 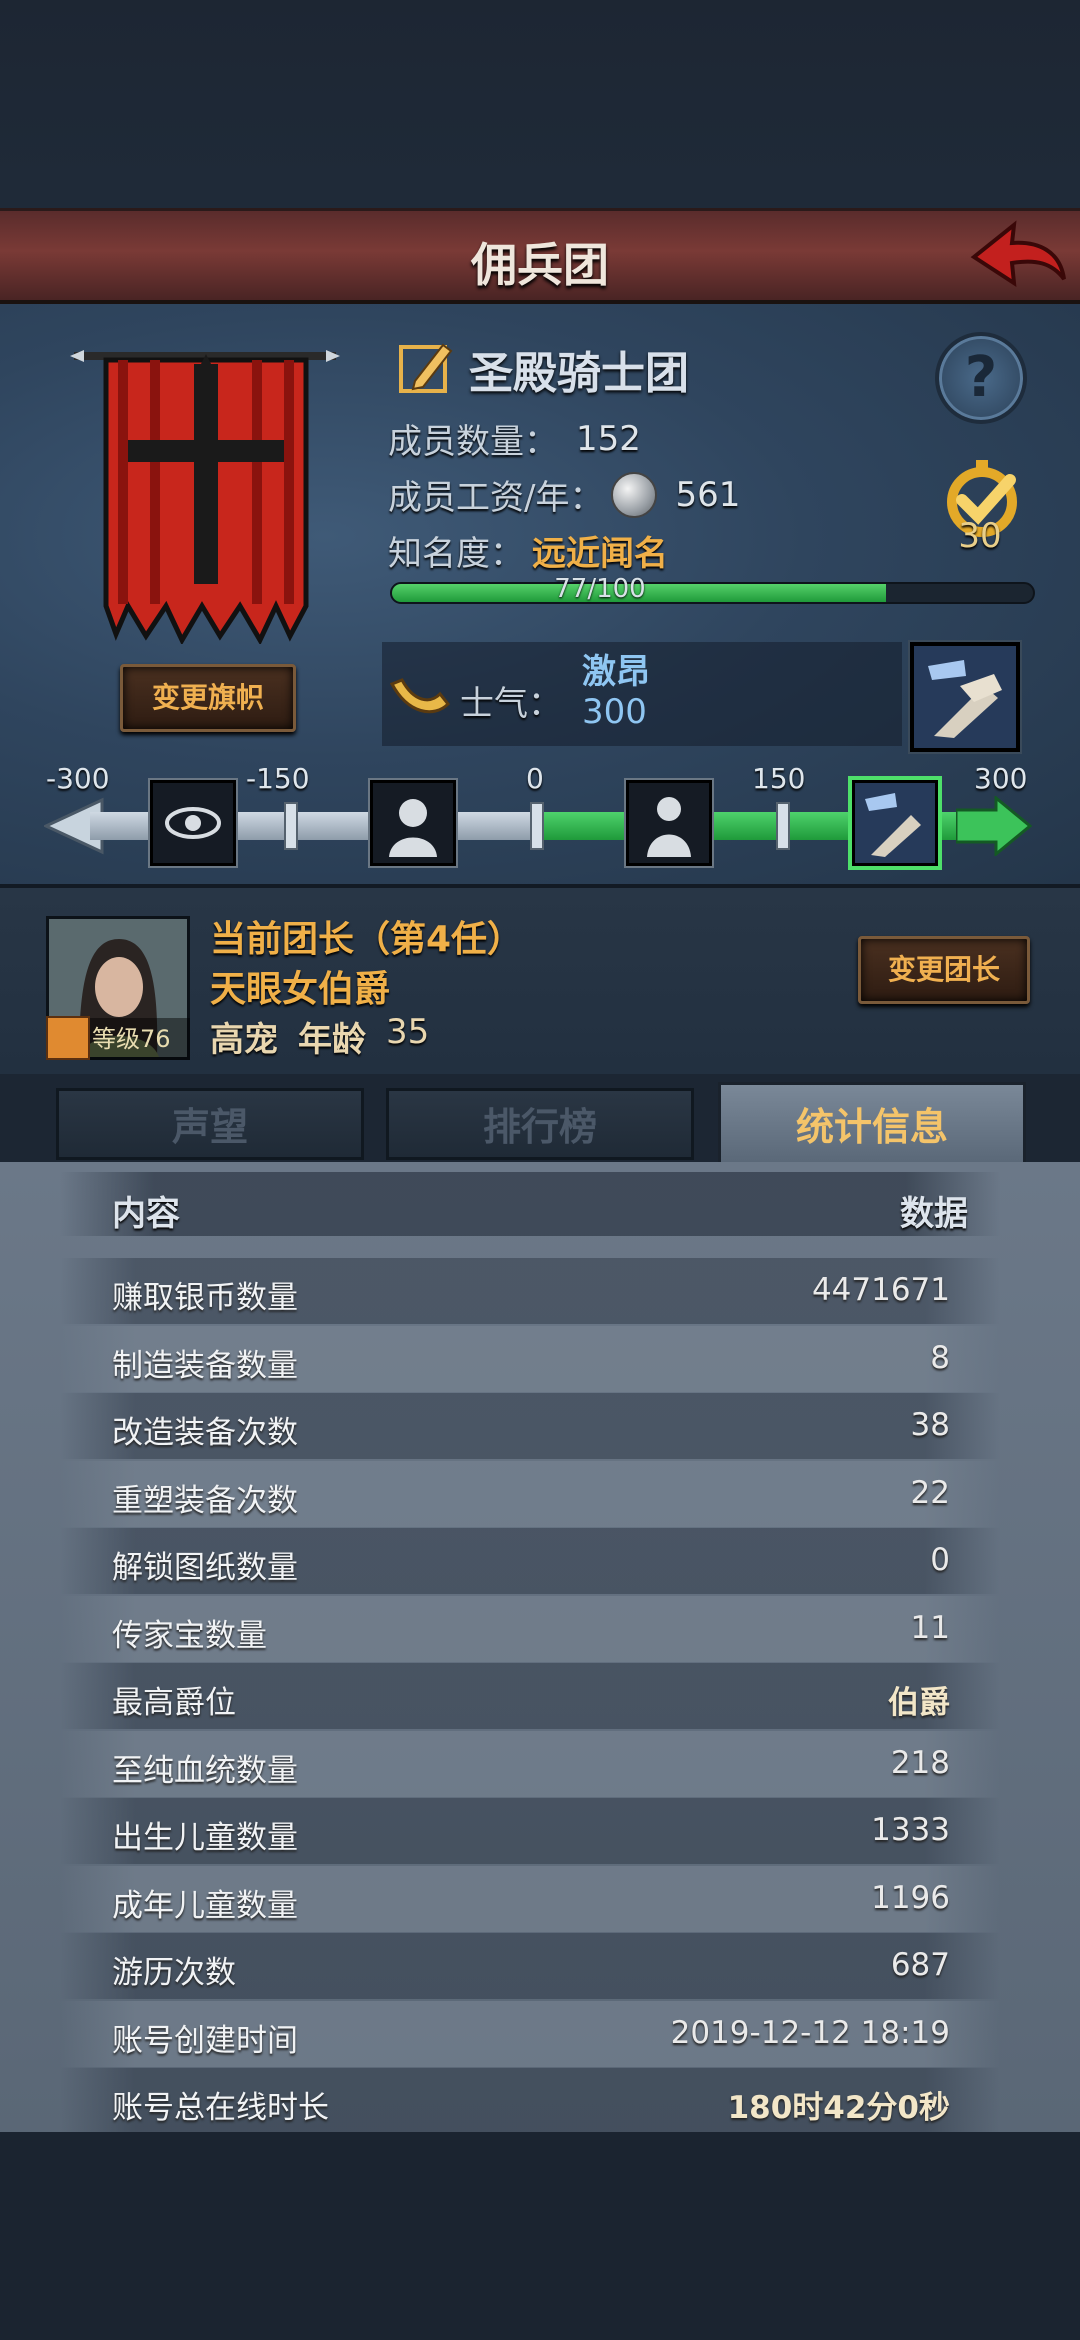 What do you see at coordinates (838, 2108) in the screenshot?
I see `row-value: 180时42分0秒` at bounding box center [838, 2108].